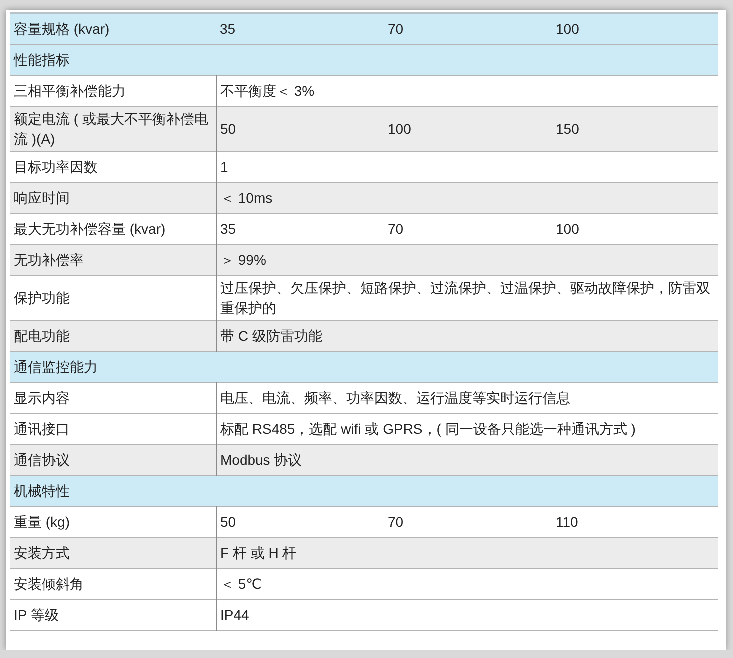 The width and height of the screenshot is (733, 658). I want to click on row-label: 额定电流 ( 或最大不平衡补偿电流 )(A), so click(113, 128).